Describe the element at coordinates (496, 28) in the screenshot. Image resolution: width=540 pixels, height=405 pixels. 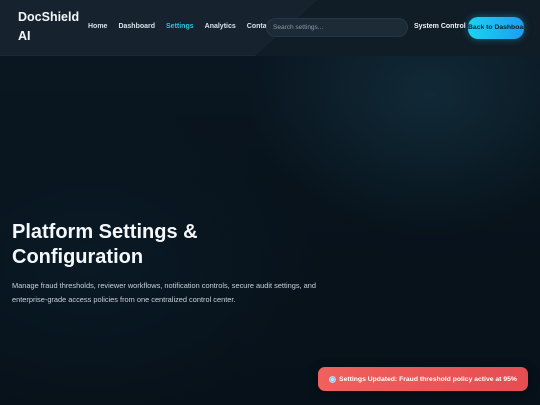
I see `back-to-dashboard-button: Back to Dashboard` at that location.